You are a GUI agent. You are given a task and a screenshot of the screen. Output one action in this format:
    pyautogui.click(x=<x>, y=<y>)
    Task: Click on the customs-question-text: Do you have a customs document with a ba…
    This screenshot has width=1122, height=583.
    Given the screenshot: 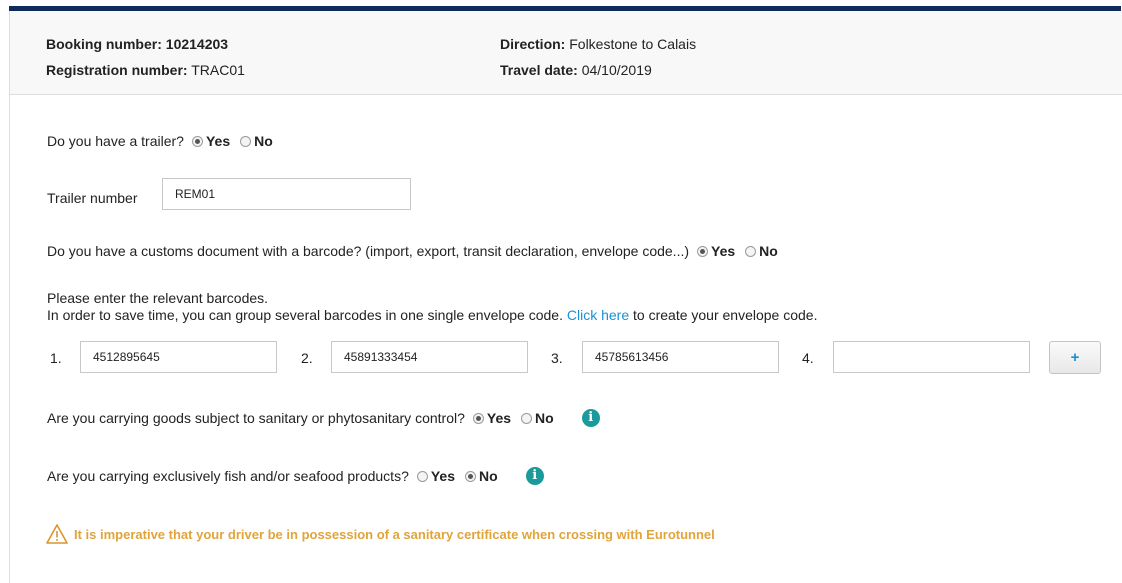 What is the action you would take?
    pyautogui.click(x=368, y=251)
    